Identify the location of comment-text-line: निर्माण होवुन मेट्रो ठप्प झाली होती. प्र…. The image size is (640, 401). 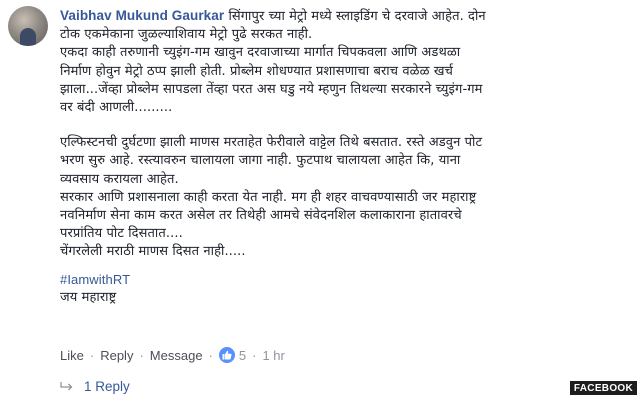
(256, 71).